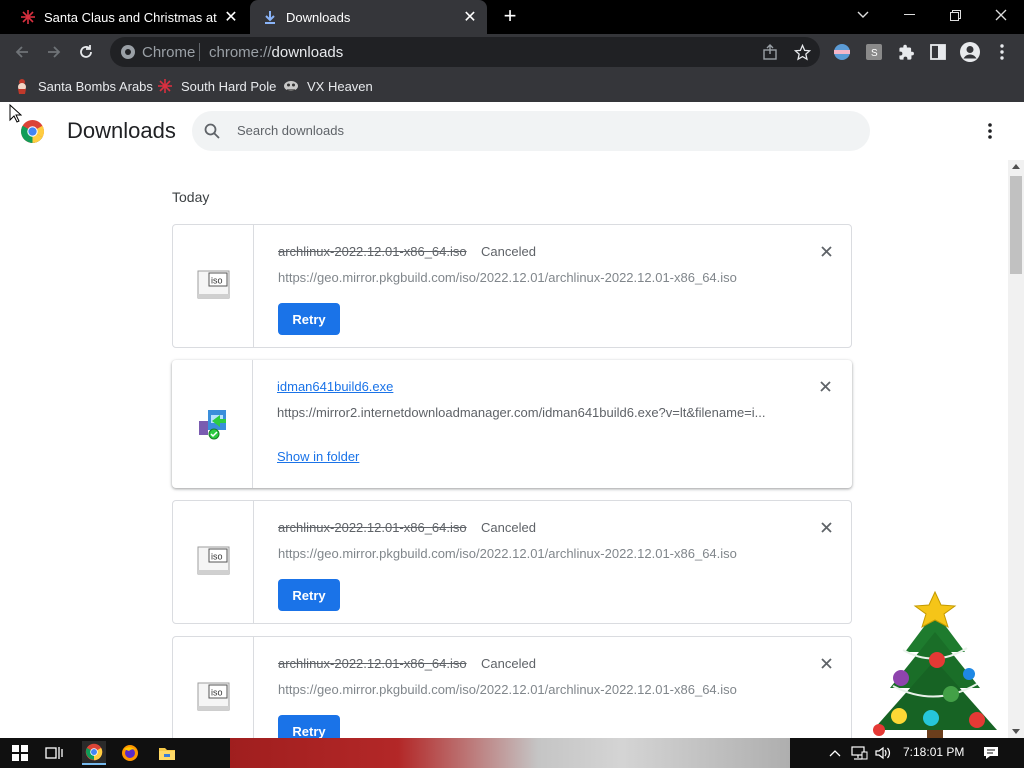 This screenshot has width=1024, height=768. Describe the element at coordinates (770, 52) in the screenshot. I see `share-icon` at that location.